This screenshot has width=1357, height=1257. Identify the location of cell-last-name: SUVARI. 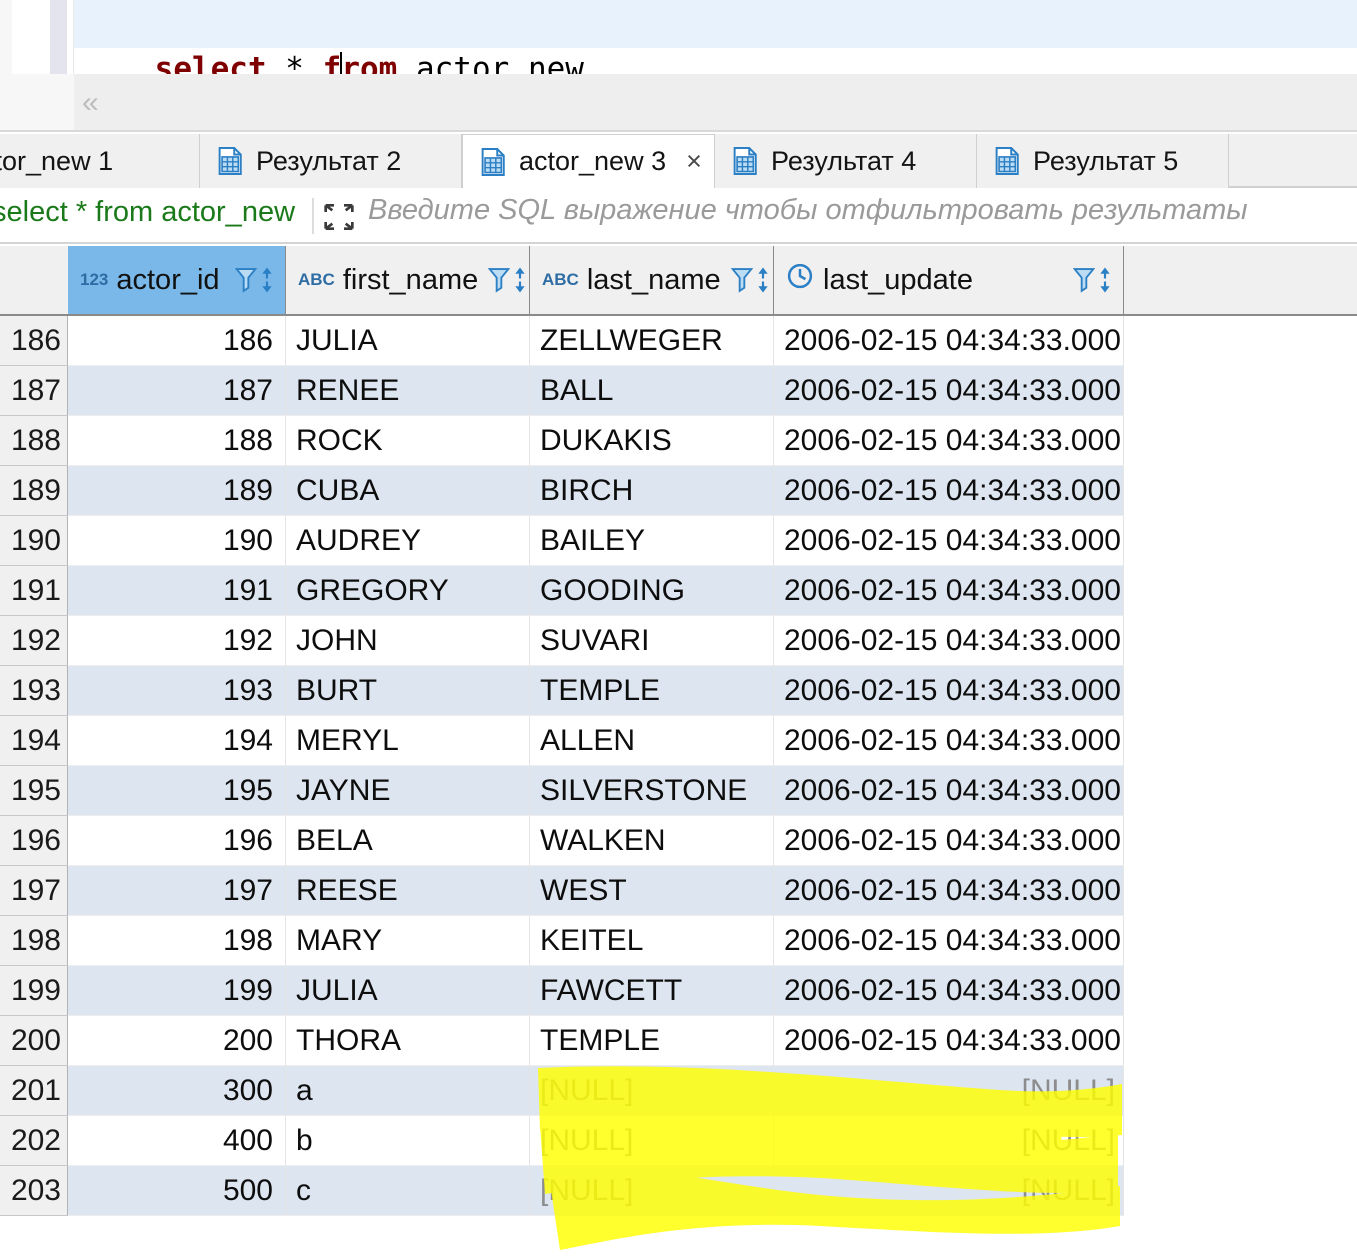
(652, 641).